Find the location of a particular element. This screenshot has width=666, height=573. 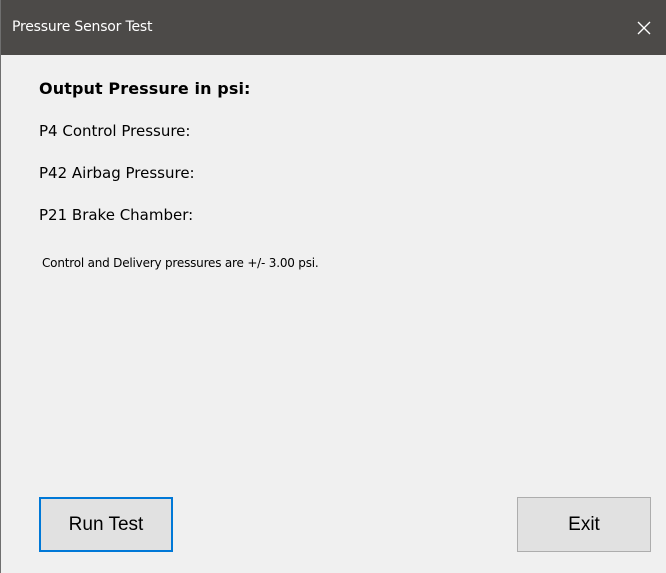

close-icon is located at coordinates (644, 28).